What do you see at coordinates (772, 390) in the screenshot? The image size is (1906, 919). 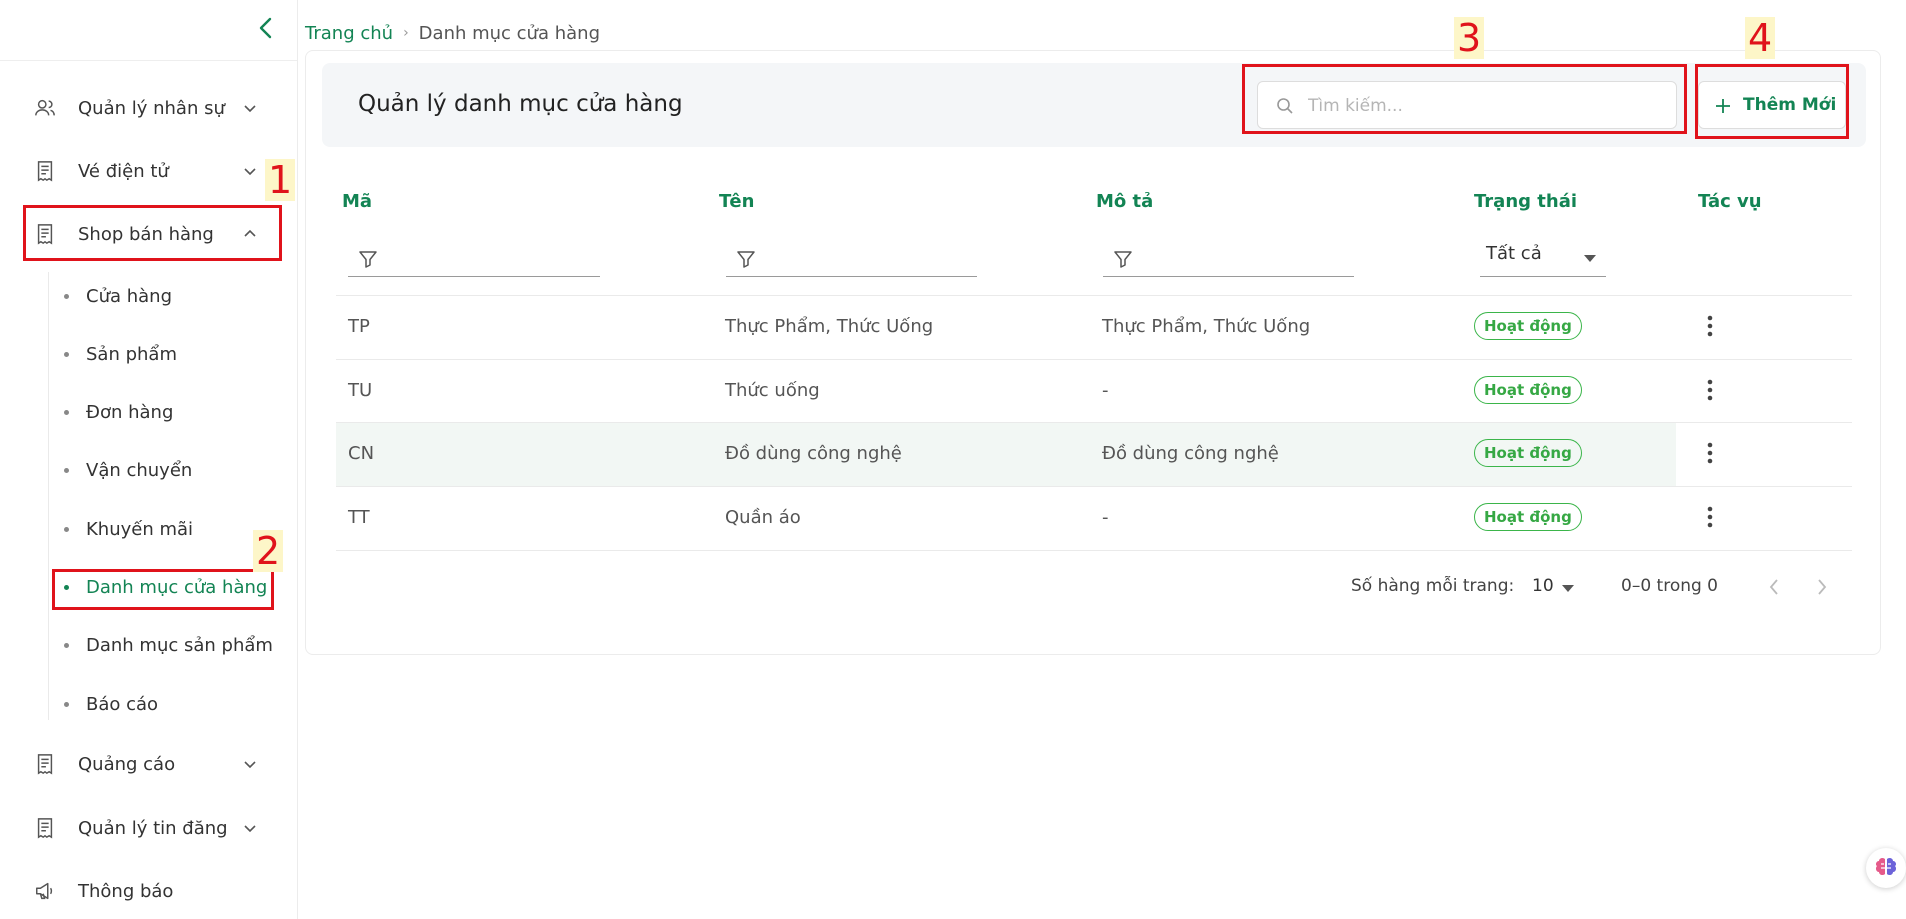 I see `cell-name: Thức uống` at bounding box center [772, 390].